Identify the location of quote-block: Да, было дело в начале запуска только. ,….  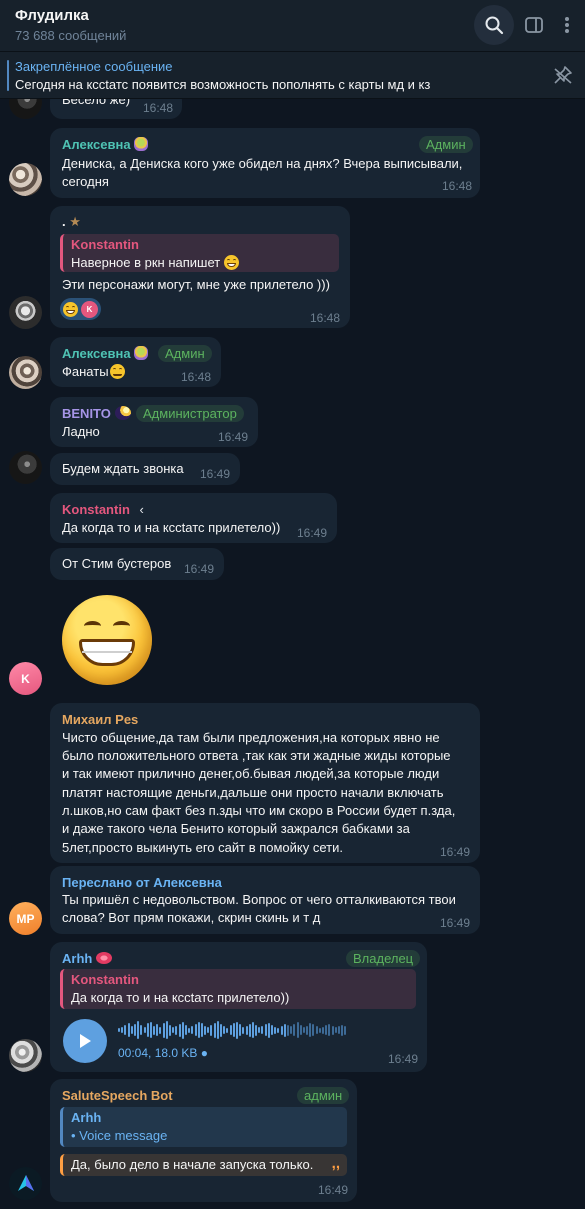
(203, 1165).